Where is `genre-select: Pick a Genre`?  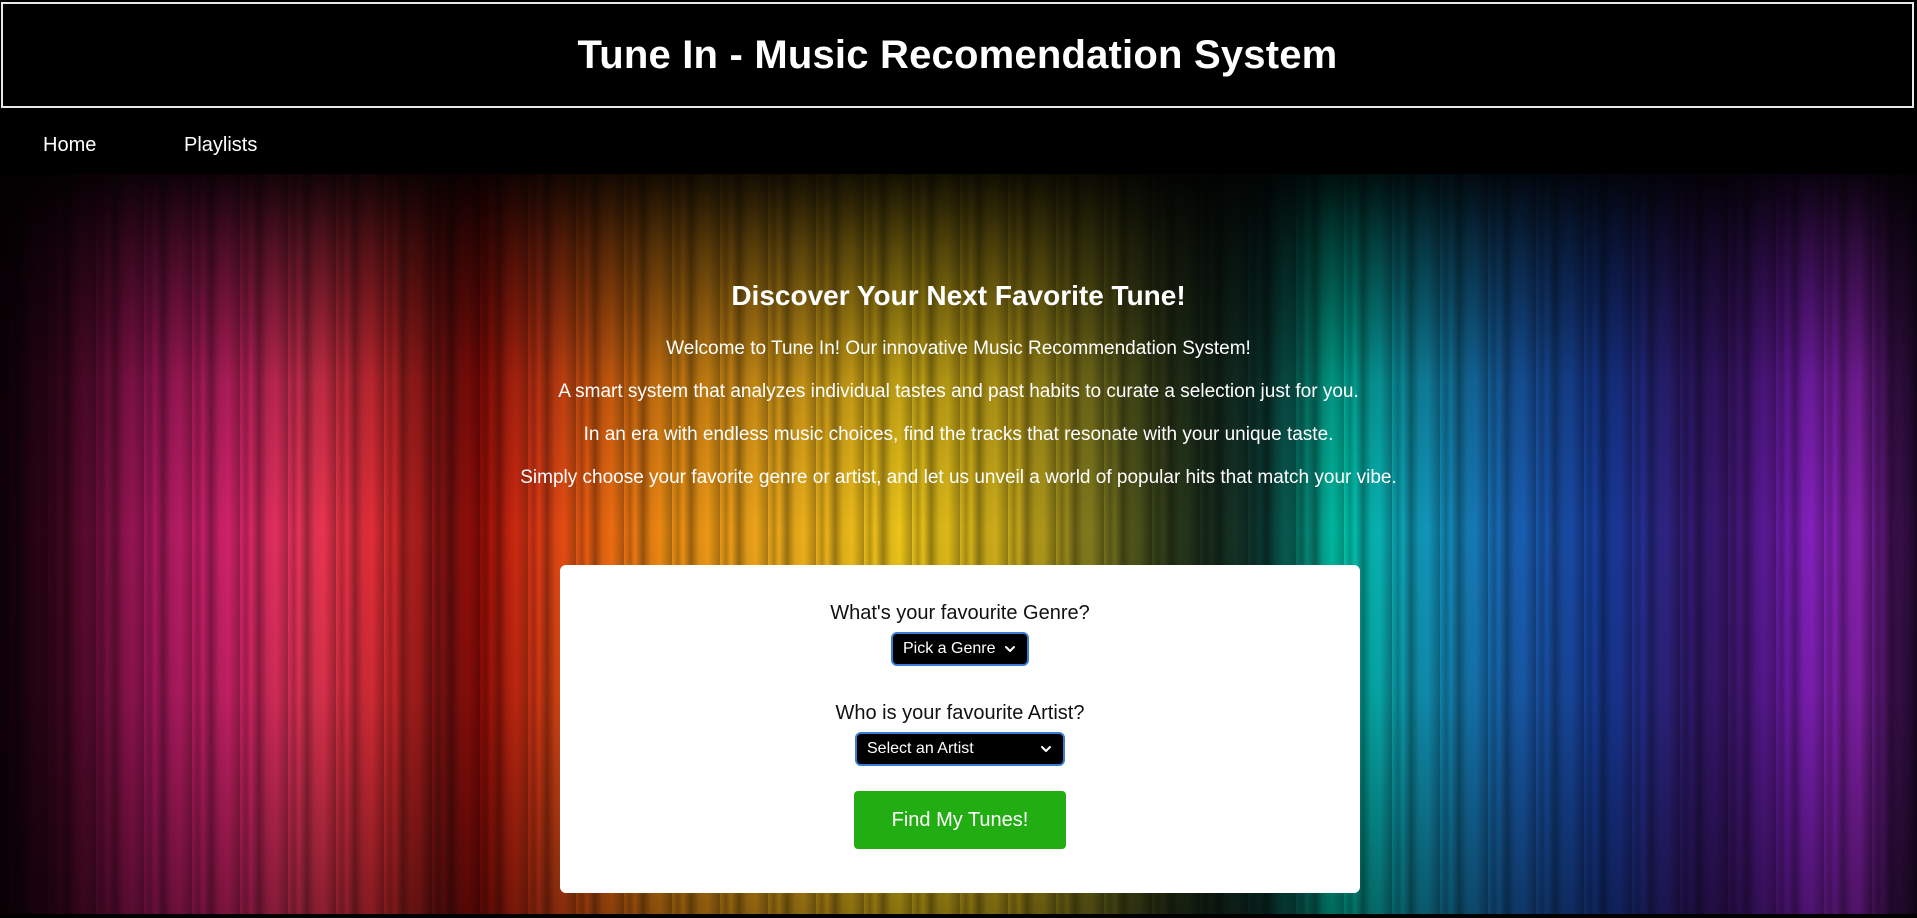 genre-select: Pick a Genre is located at coordinates (960, 649).